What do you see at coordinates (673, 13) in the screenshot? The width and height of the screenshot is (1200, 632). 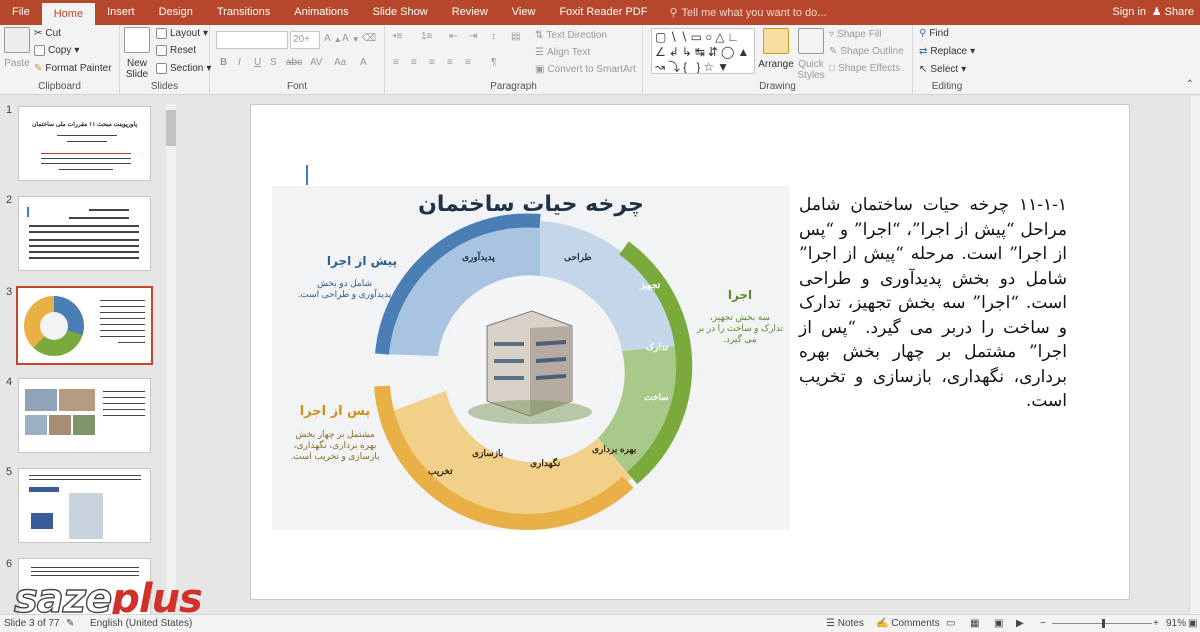 I see `lightbulb-icon: ⚲` at bounding box center [673, 13].